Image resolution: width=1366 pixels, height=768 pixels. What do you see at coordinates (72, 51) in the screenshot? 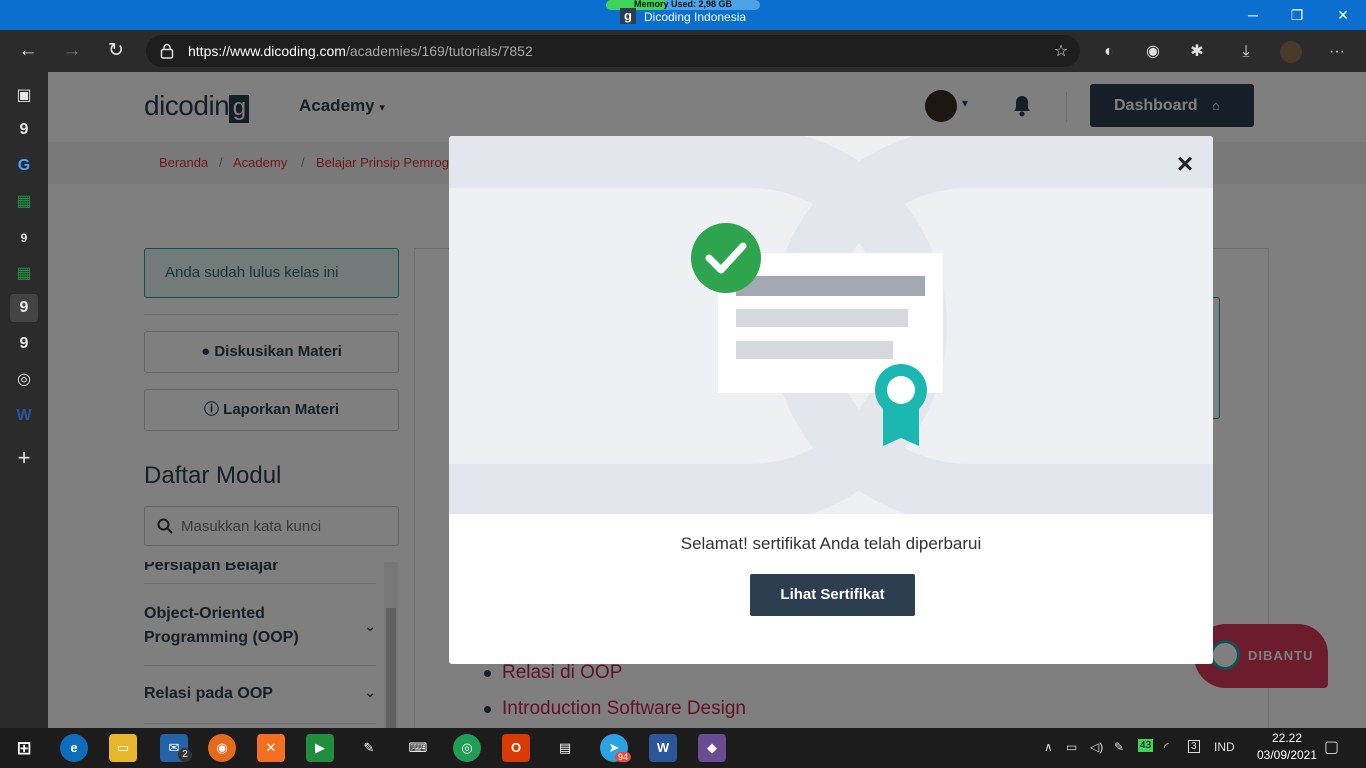
I see `forward-button: →` at bounding box center [72, 51].